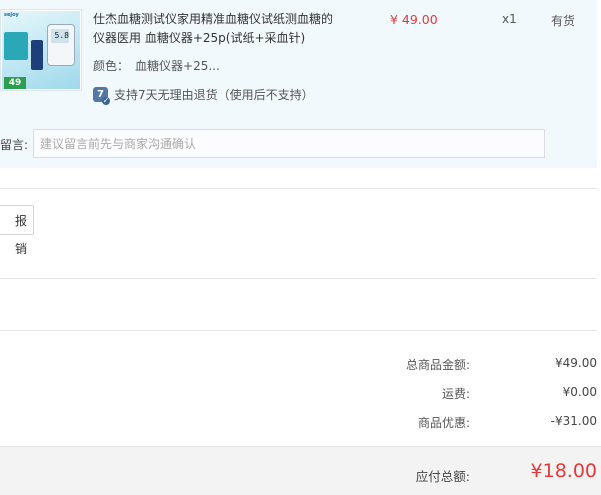  Describe the element at coordinates (15, 83) in the screenshot. I see `thumbnail-price-tag: 49` at that location.